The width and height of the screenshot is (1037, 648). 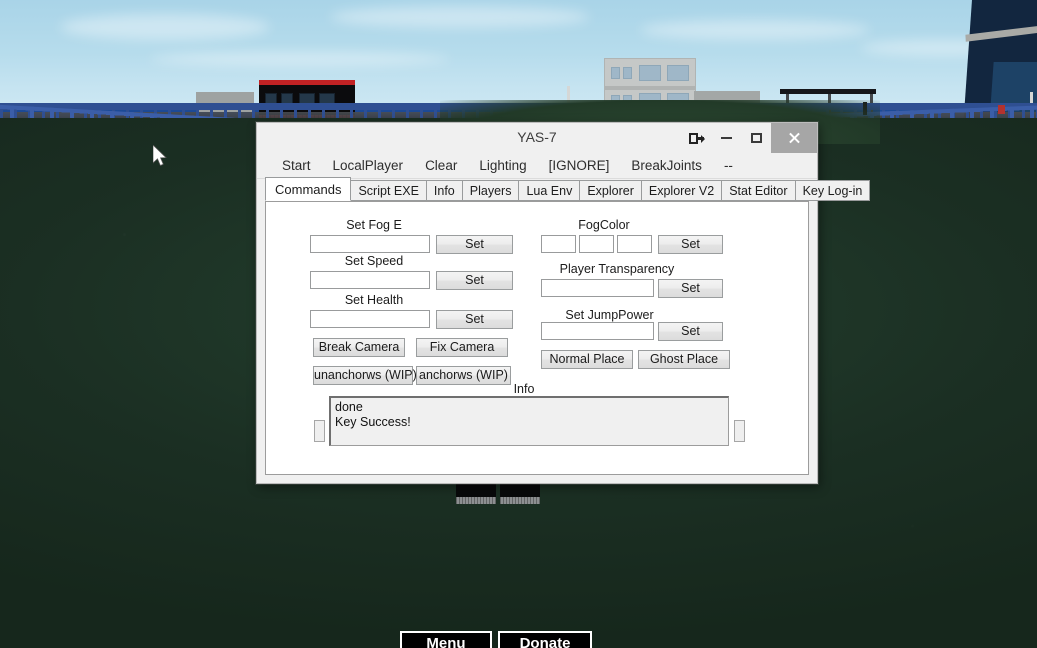 What do you see at coordinates (1000, 59) in the screenshot?
I see `tower-building` at bounding box center [1000, 59].